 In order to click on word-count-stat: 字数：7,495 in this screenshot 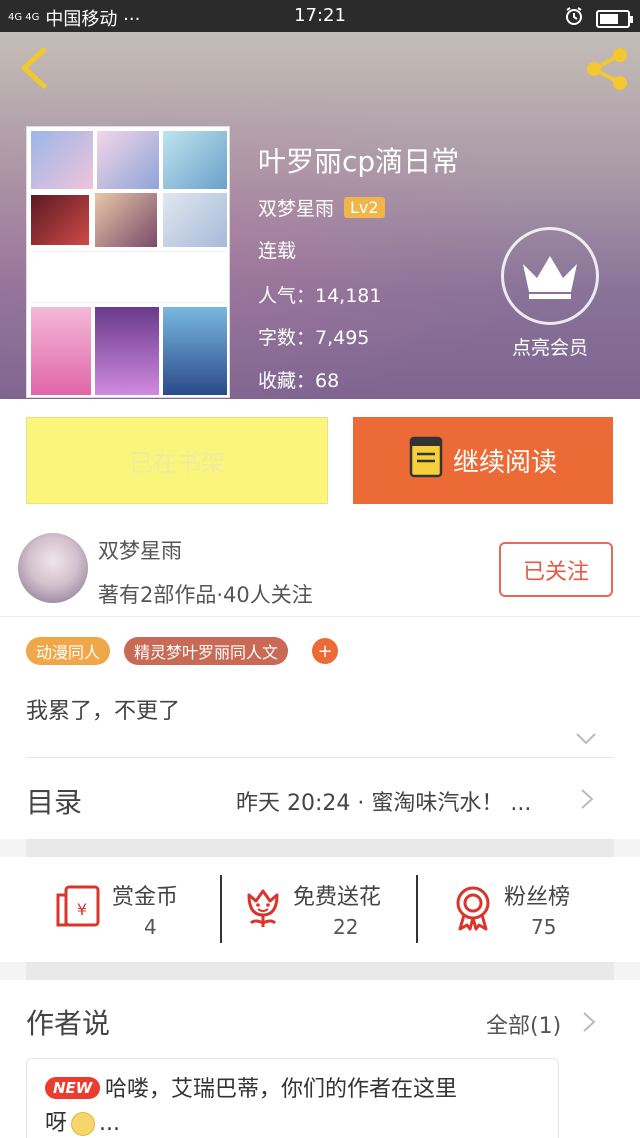, I will do `click(314, 338)`.